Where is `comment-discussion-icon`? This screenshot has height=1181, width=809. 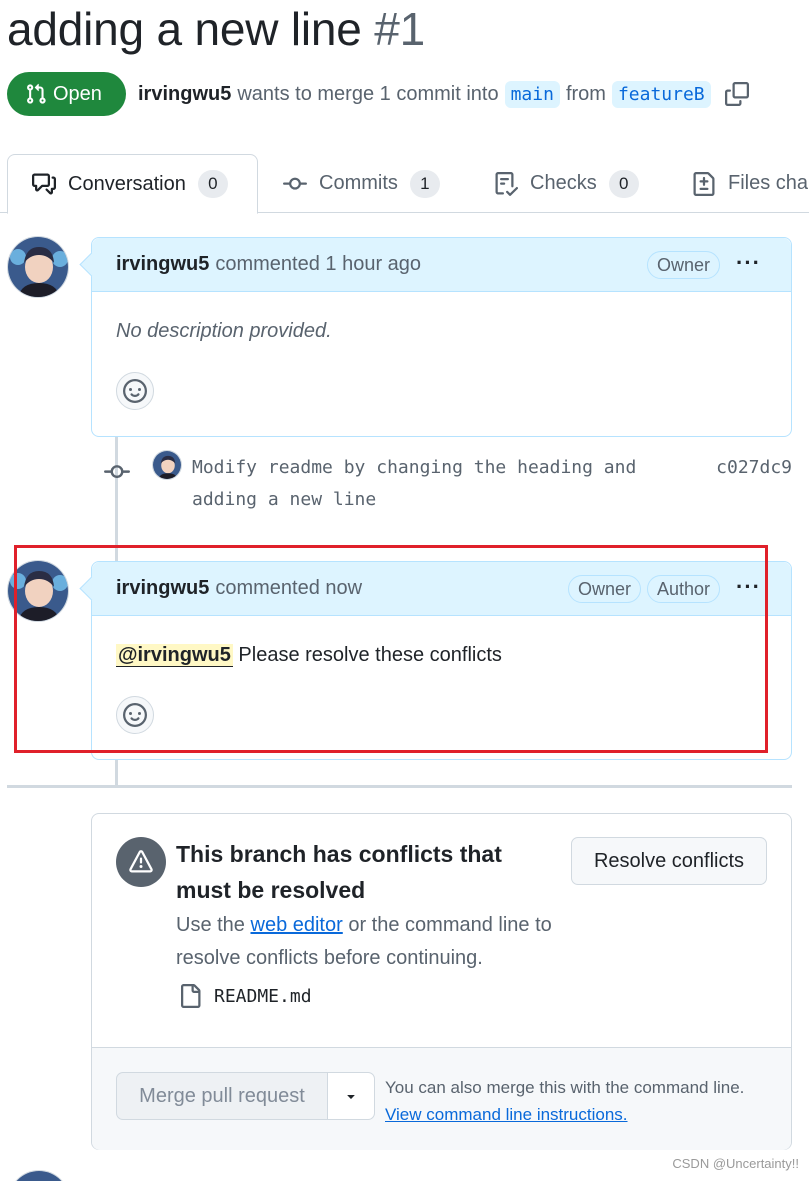
comment-discussion-icon is located at coordinates (44, 184).